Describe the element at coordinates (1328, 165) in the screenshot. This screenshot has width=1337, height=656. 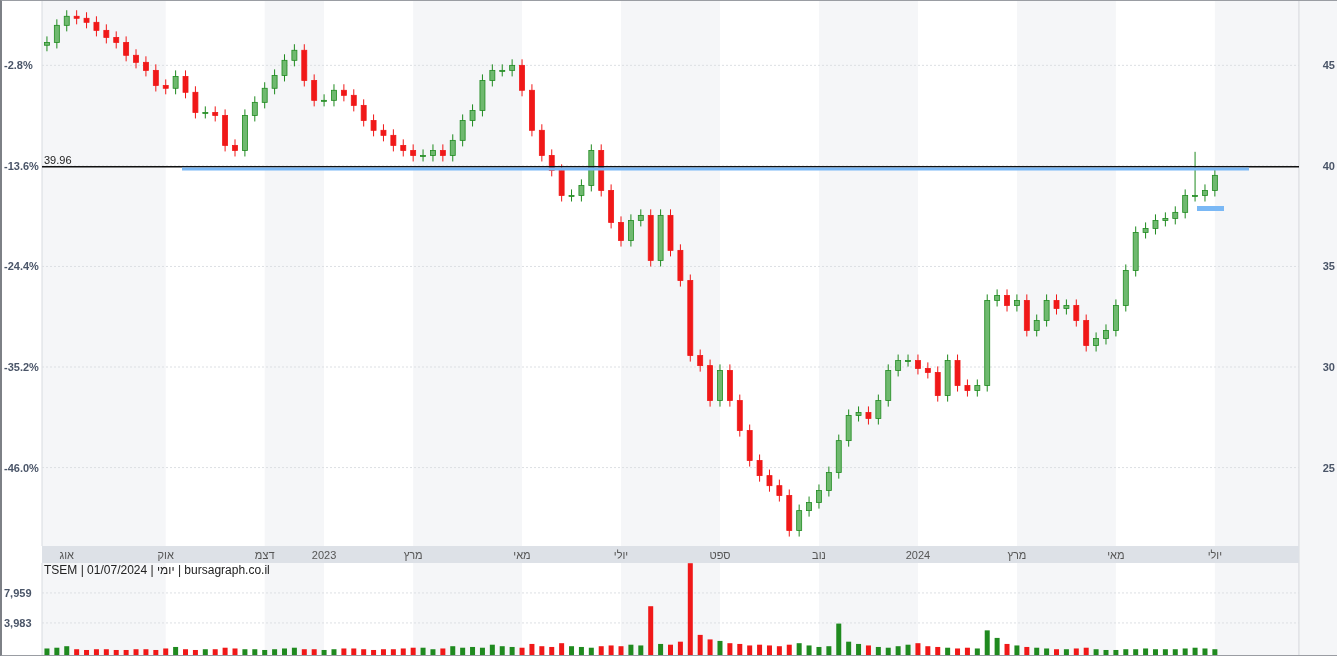
I see `axis-label: 40` at that location.